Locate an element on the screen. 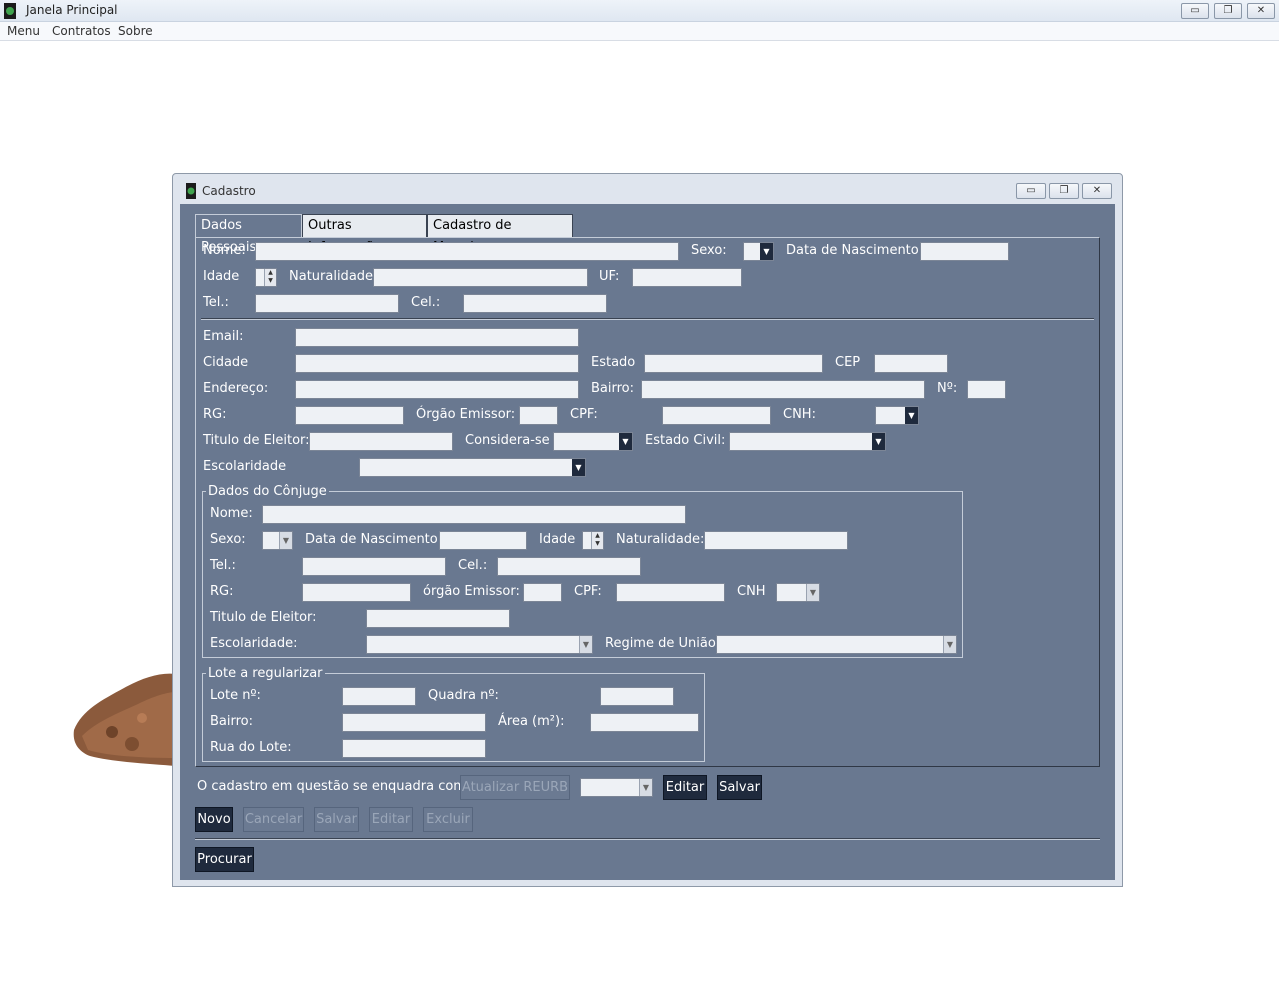  conjuge-idade-label: Idade is located at coordinates (557, 539).